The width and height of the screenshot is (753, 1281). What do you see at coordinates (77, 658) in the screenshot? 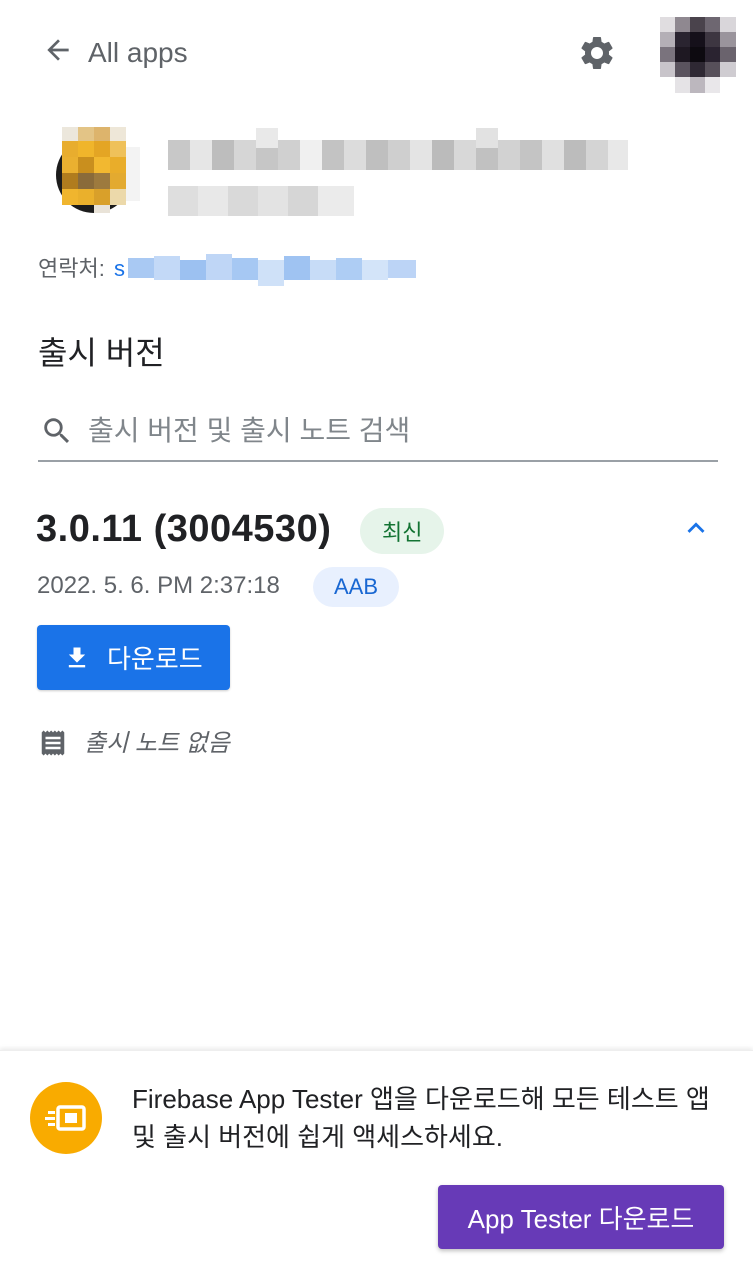
I see `download-icon` at bounding box center [77, 658].